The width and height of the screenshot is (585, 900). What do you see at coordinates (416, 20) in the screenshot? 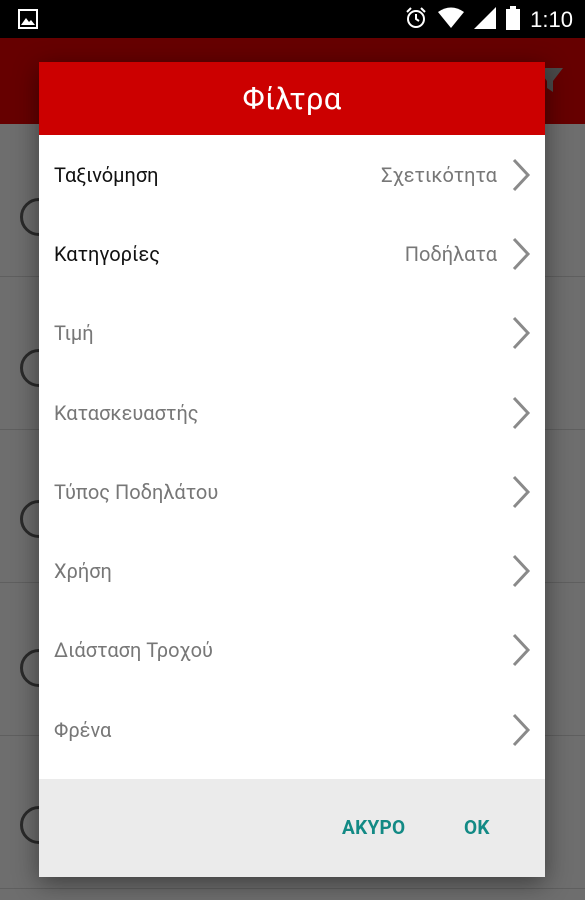
I see `alarm-icon` at bounding box center [416, 20].